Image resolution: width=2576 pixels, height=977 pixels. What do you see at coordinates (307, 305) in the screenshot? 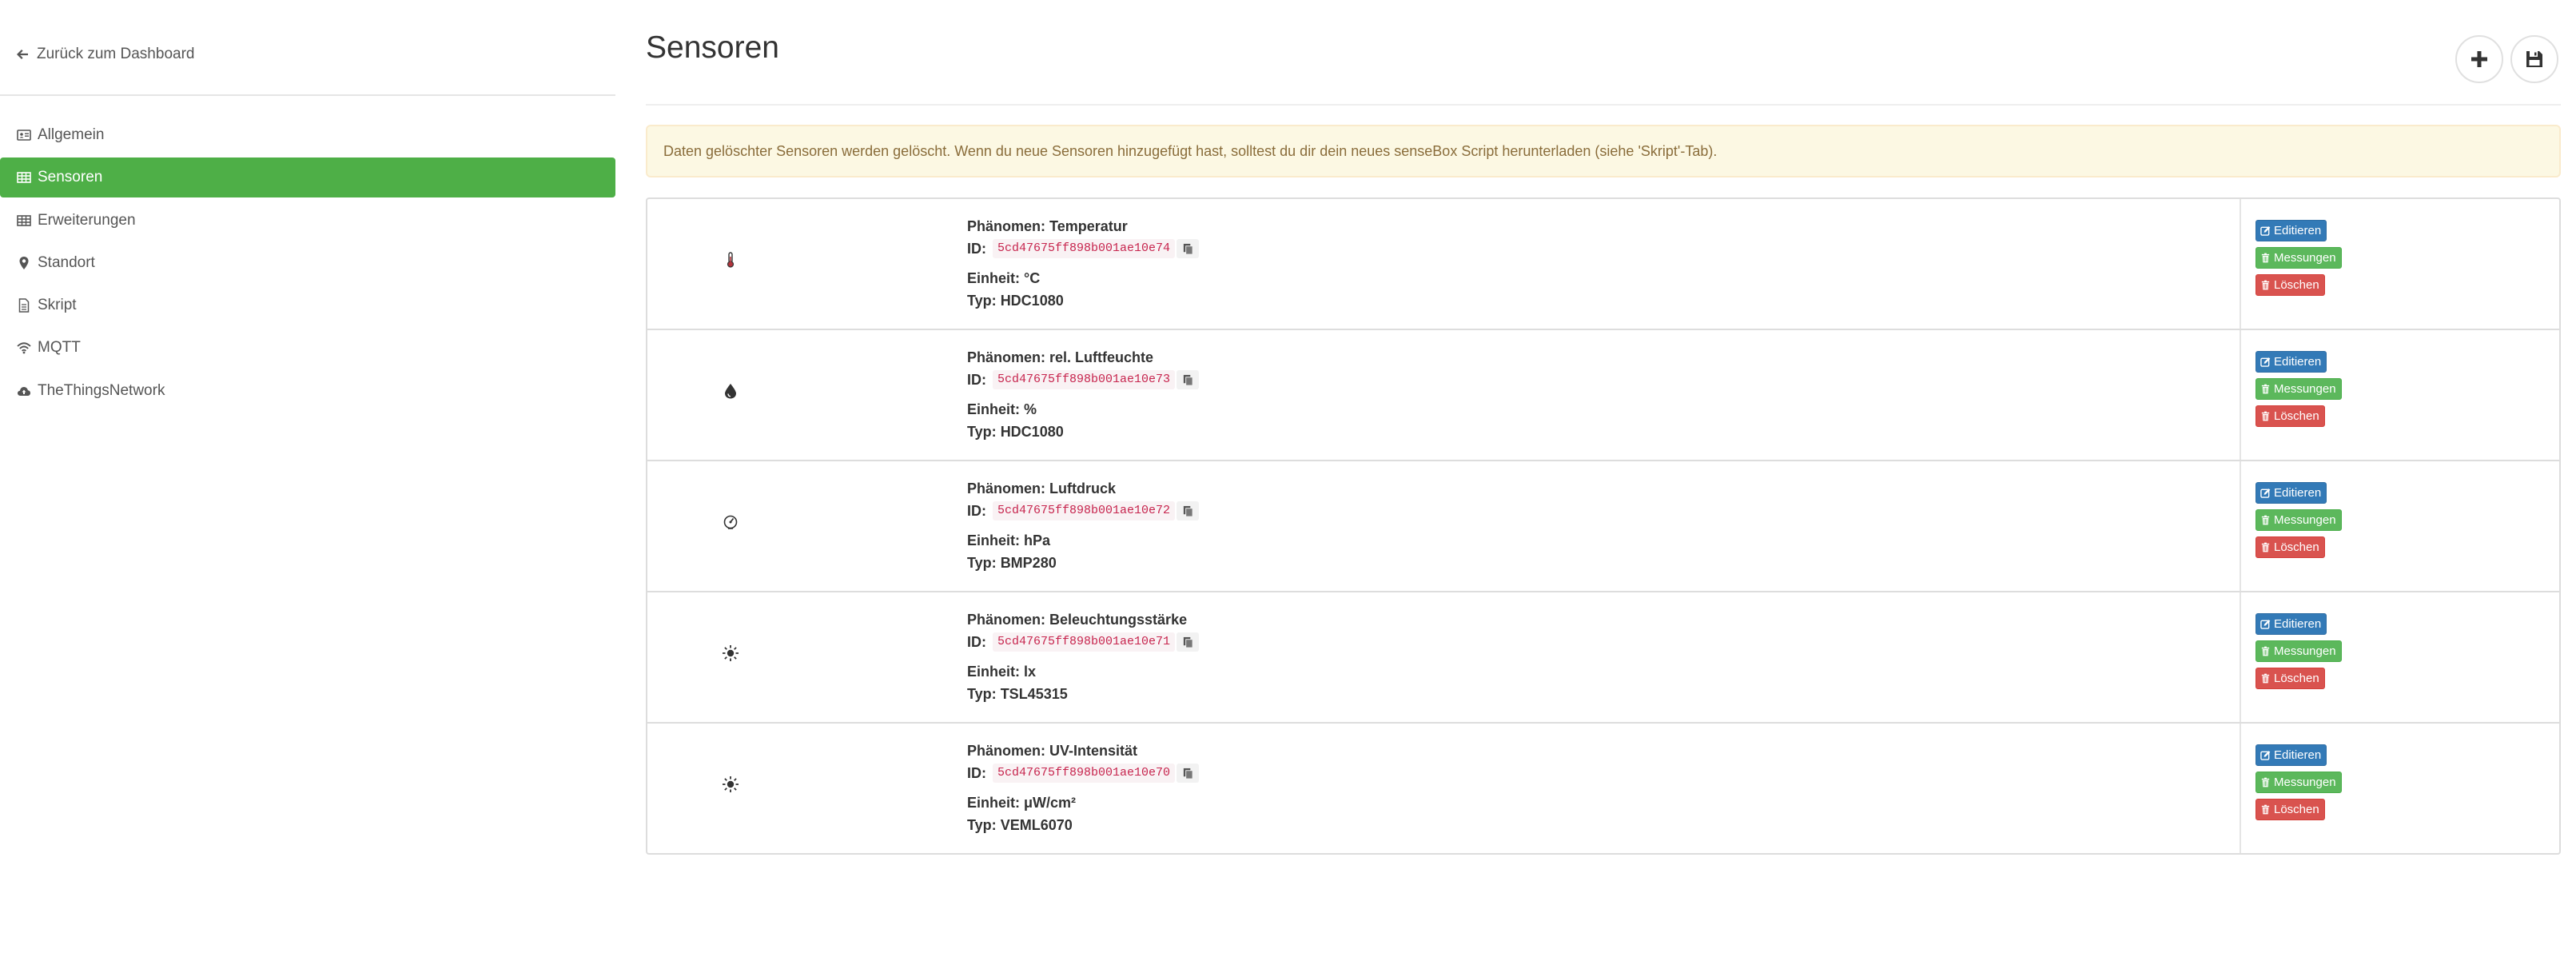
I see `sidebar-item-skript: Skript` at bounding box center [307, 305].